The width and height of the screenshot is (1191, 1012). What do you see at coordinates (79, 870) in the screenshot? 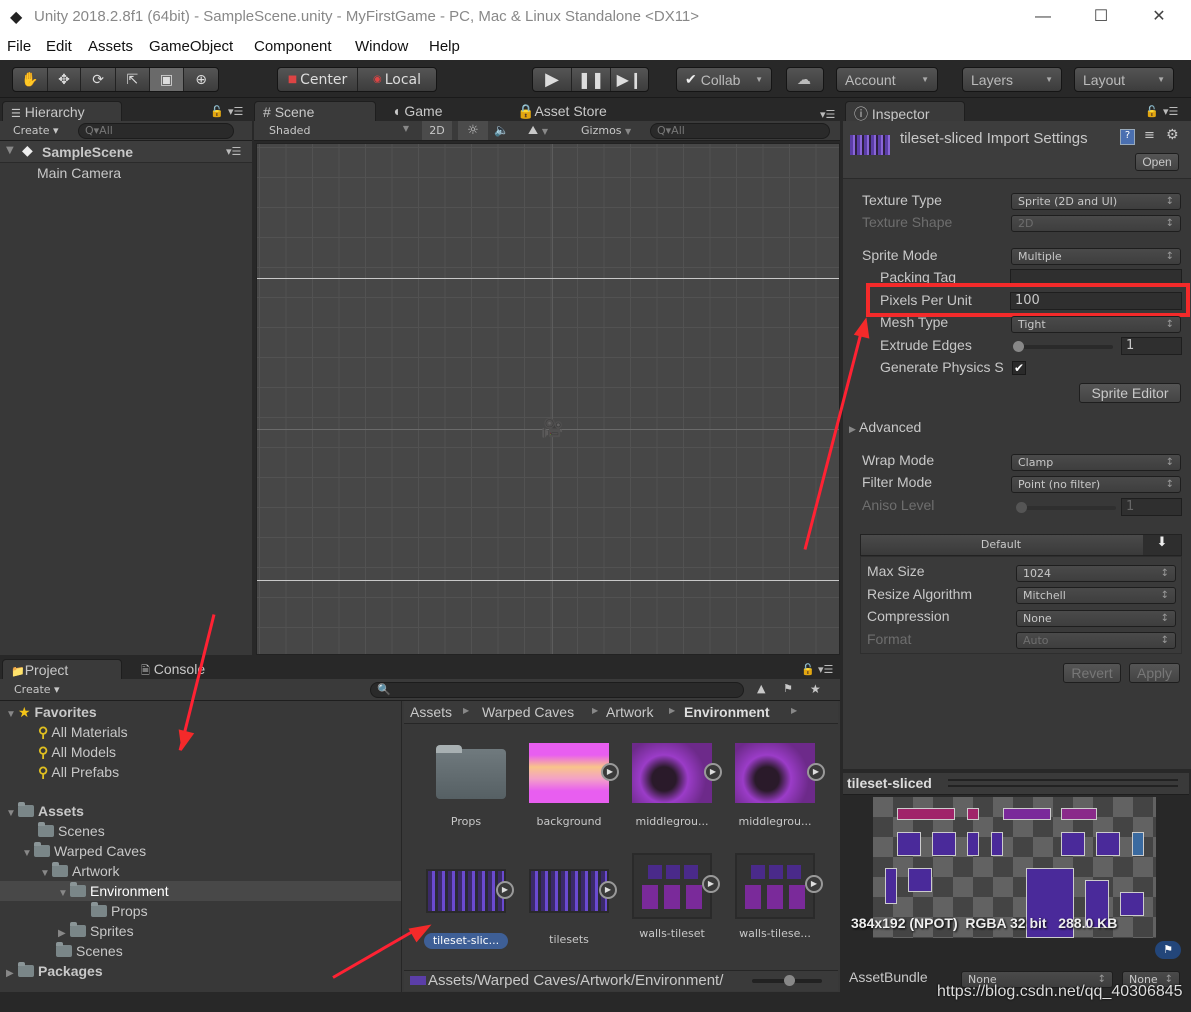
I see `tree-item-artwork: ▼ Artwork` at bounding box center [79, 870].